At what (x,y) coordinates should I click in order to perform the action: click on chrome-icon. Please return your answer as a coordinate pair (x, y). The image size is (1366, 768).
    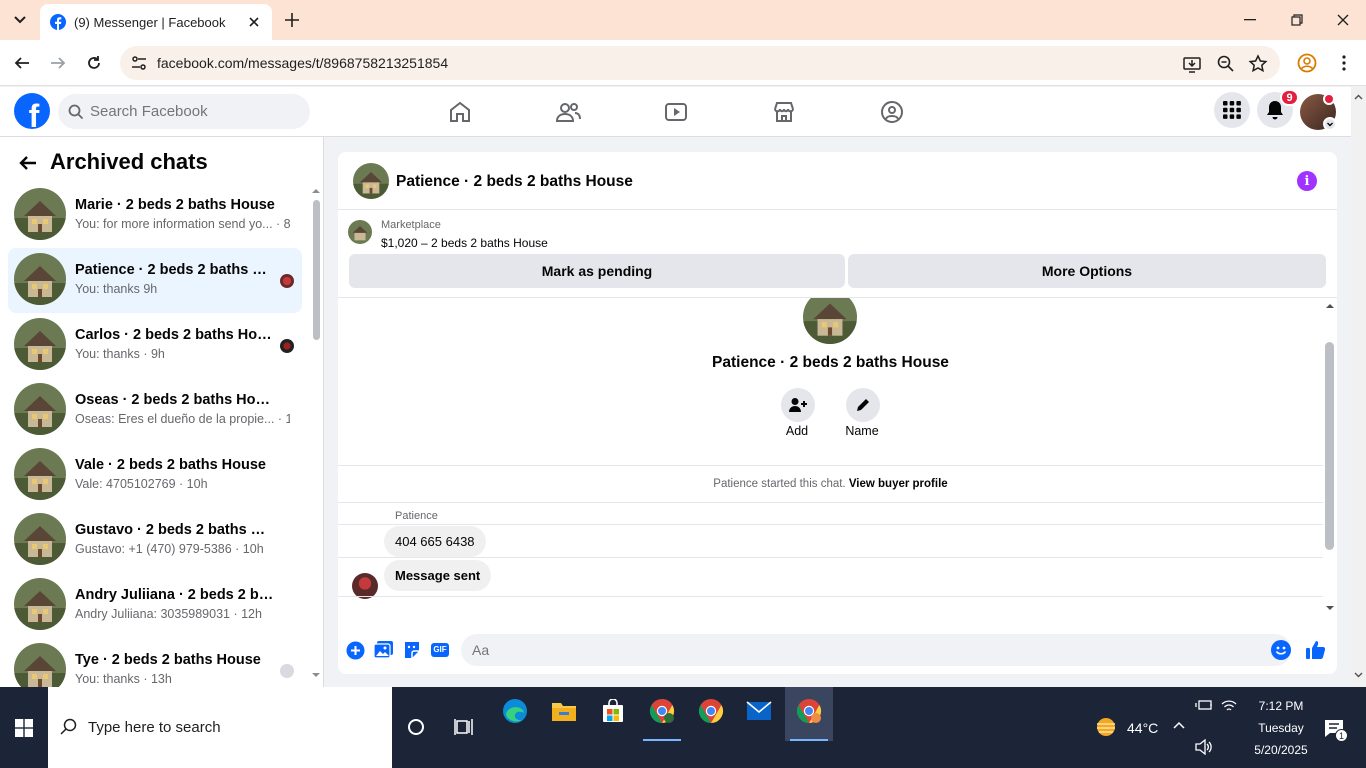
    Looking at the image, I should click on (711, 711).